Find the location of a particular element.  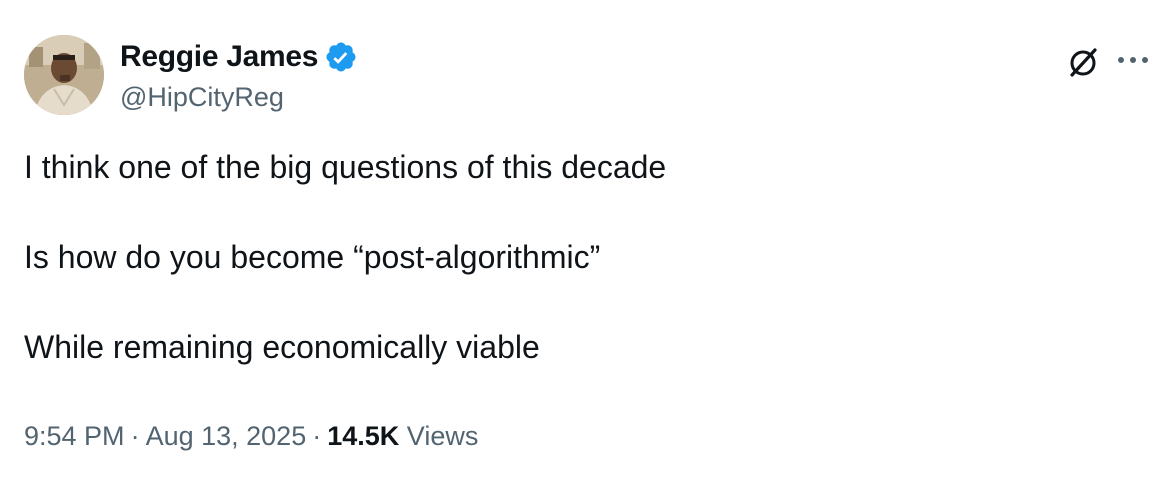

avatar is located at coordinates (64, 75).